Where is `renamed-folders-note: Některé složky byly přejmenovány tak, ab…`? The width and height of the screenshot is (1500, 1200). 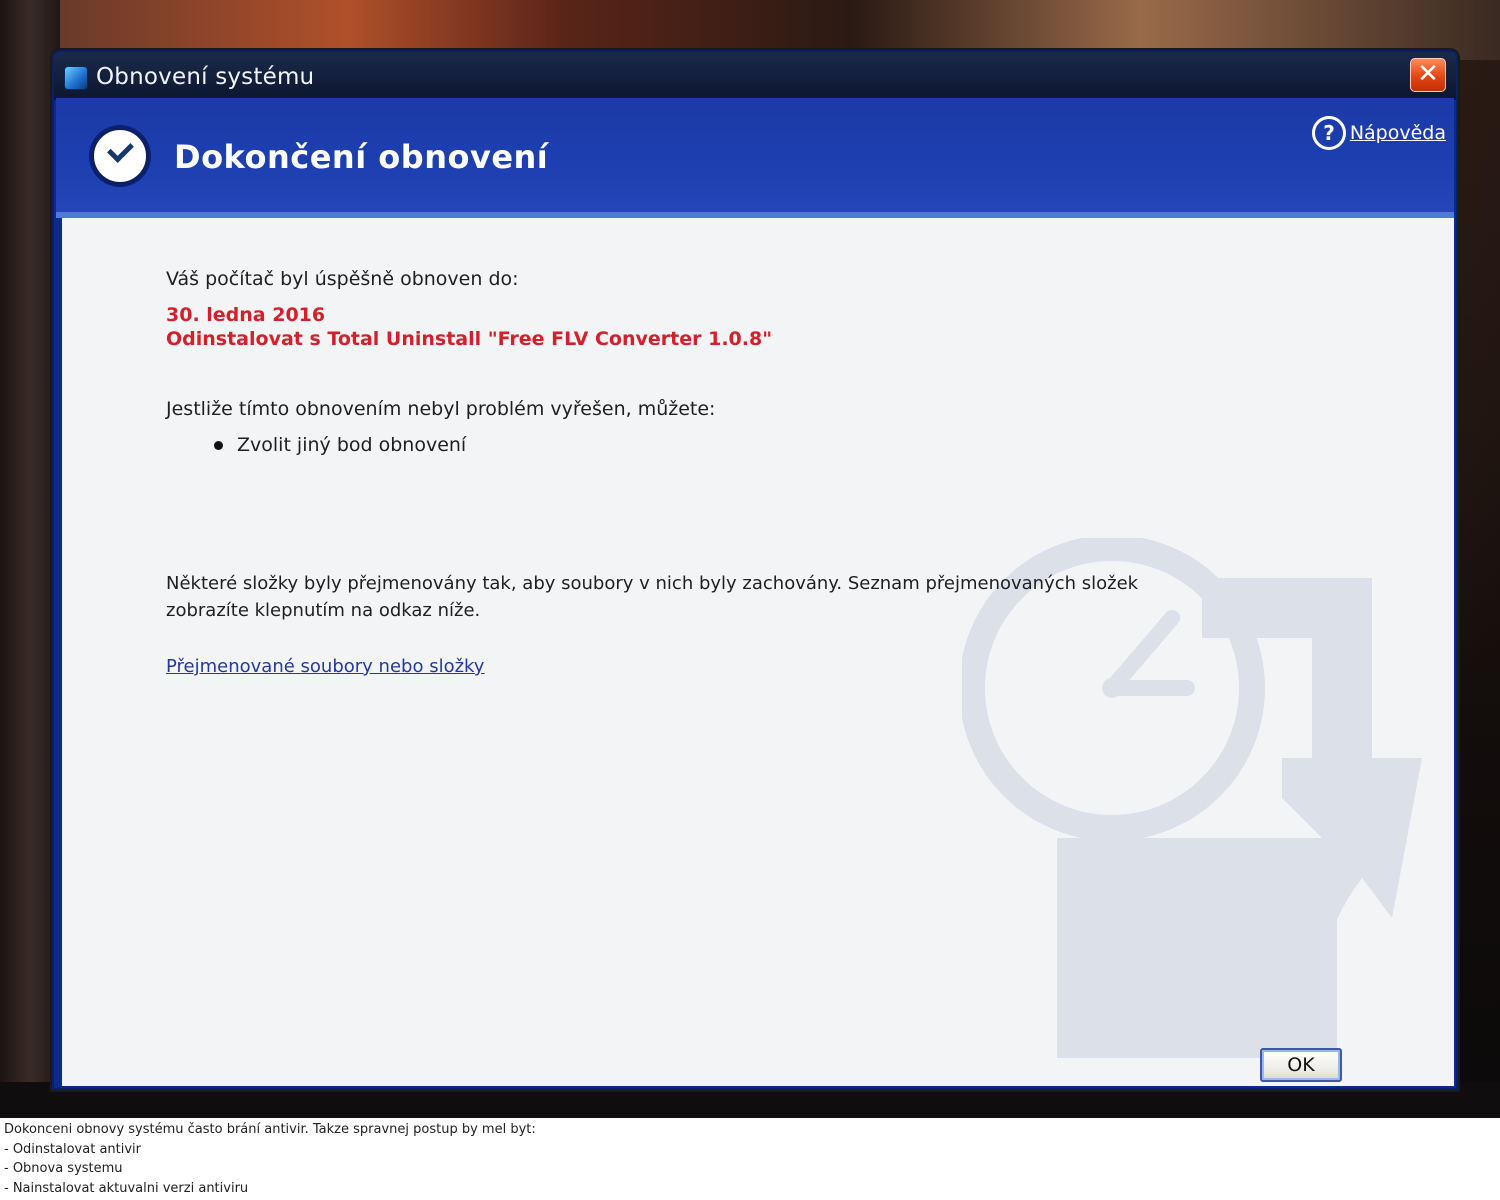 renamed-folders-note: Některé složky byly přejmenovány tak, ab… is located at coordinates (652, 597).